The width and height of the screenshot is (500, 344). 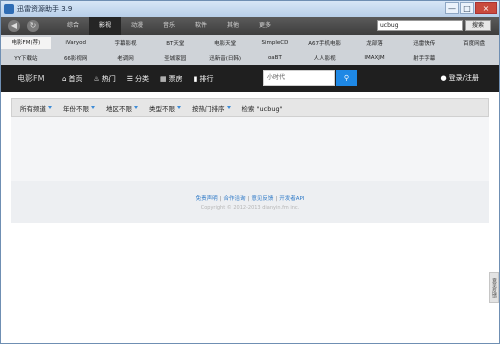 I want to click on site-link: 66影视网, so click(x=76, y=58).